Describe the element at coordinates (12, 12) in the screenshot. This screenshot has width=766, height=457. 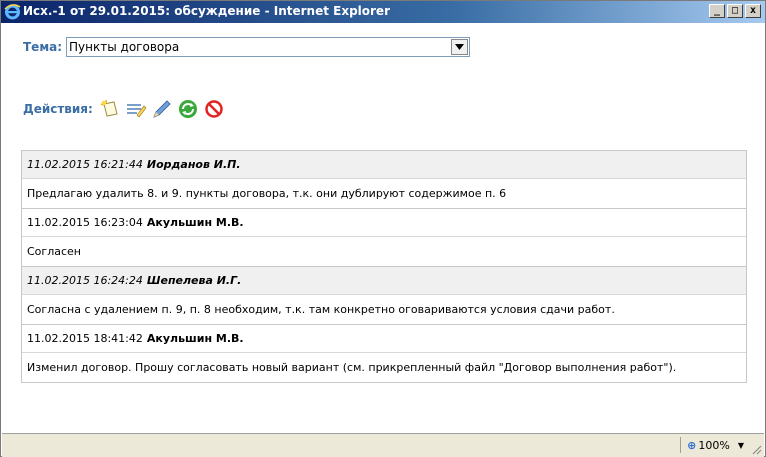
I see `internet-explorer-icon` at that location.